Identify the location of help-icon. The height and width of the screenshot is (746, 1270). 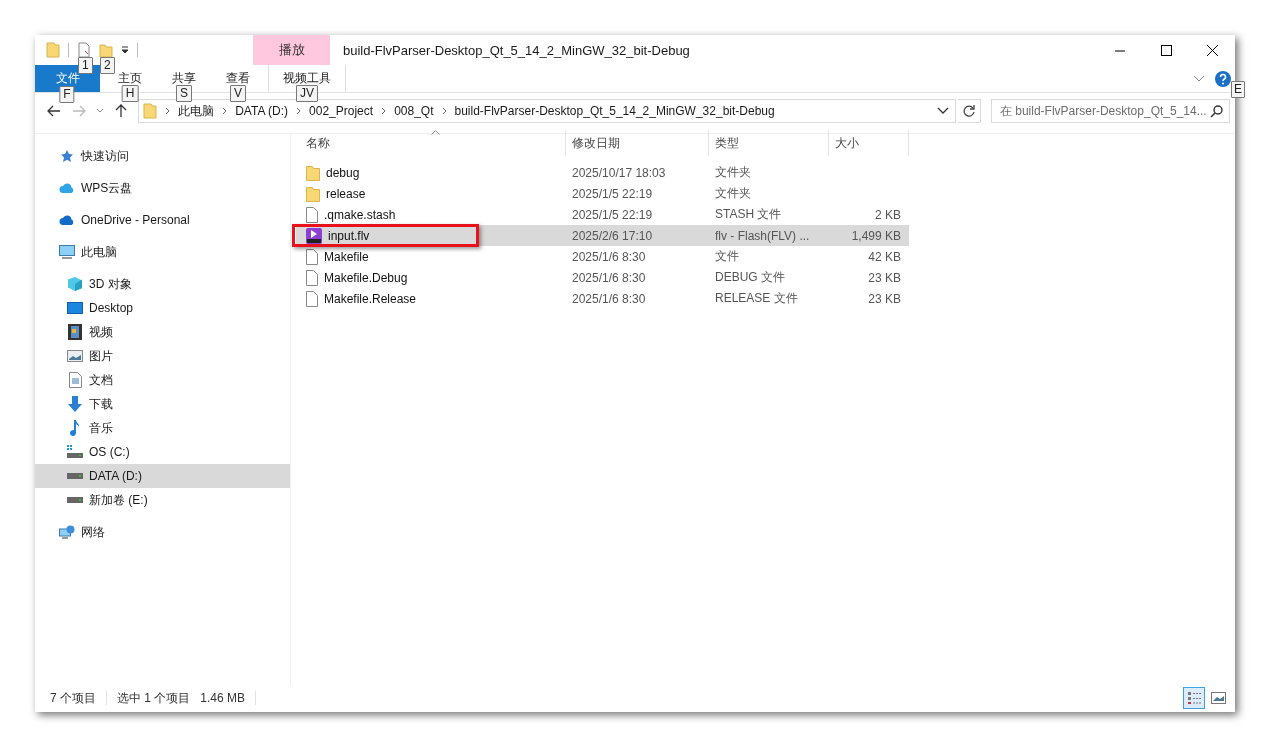
(1223, 78).